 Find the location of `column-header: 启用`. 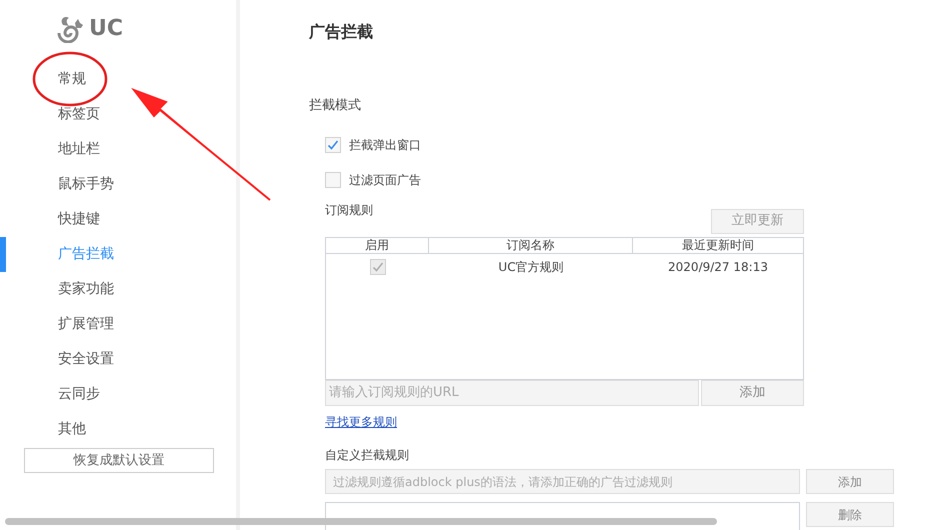

column-header: 启用 is located at coordinates (377, 245).